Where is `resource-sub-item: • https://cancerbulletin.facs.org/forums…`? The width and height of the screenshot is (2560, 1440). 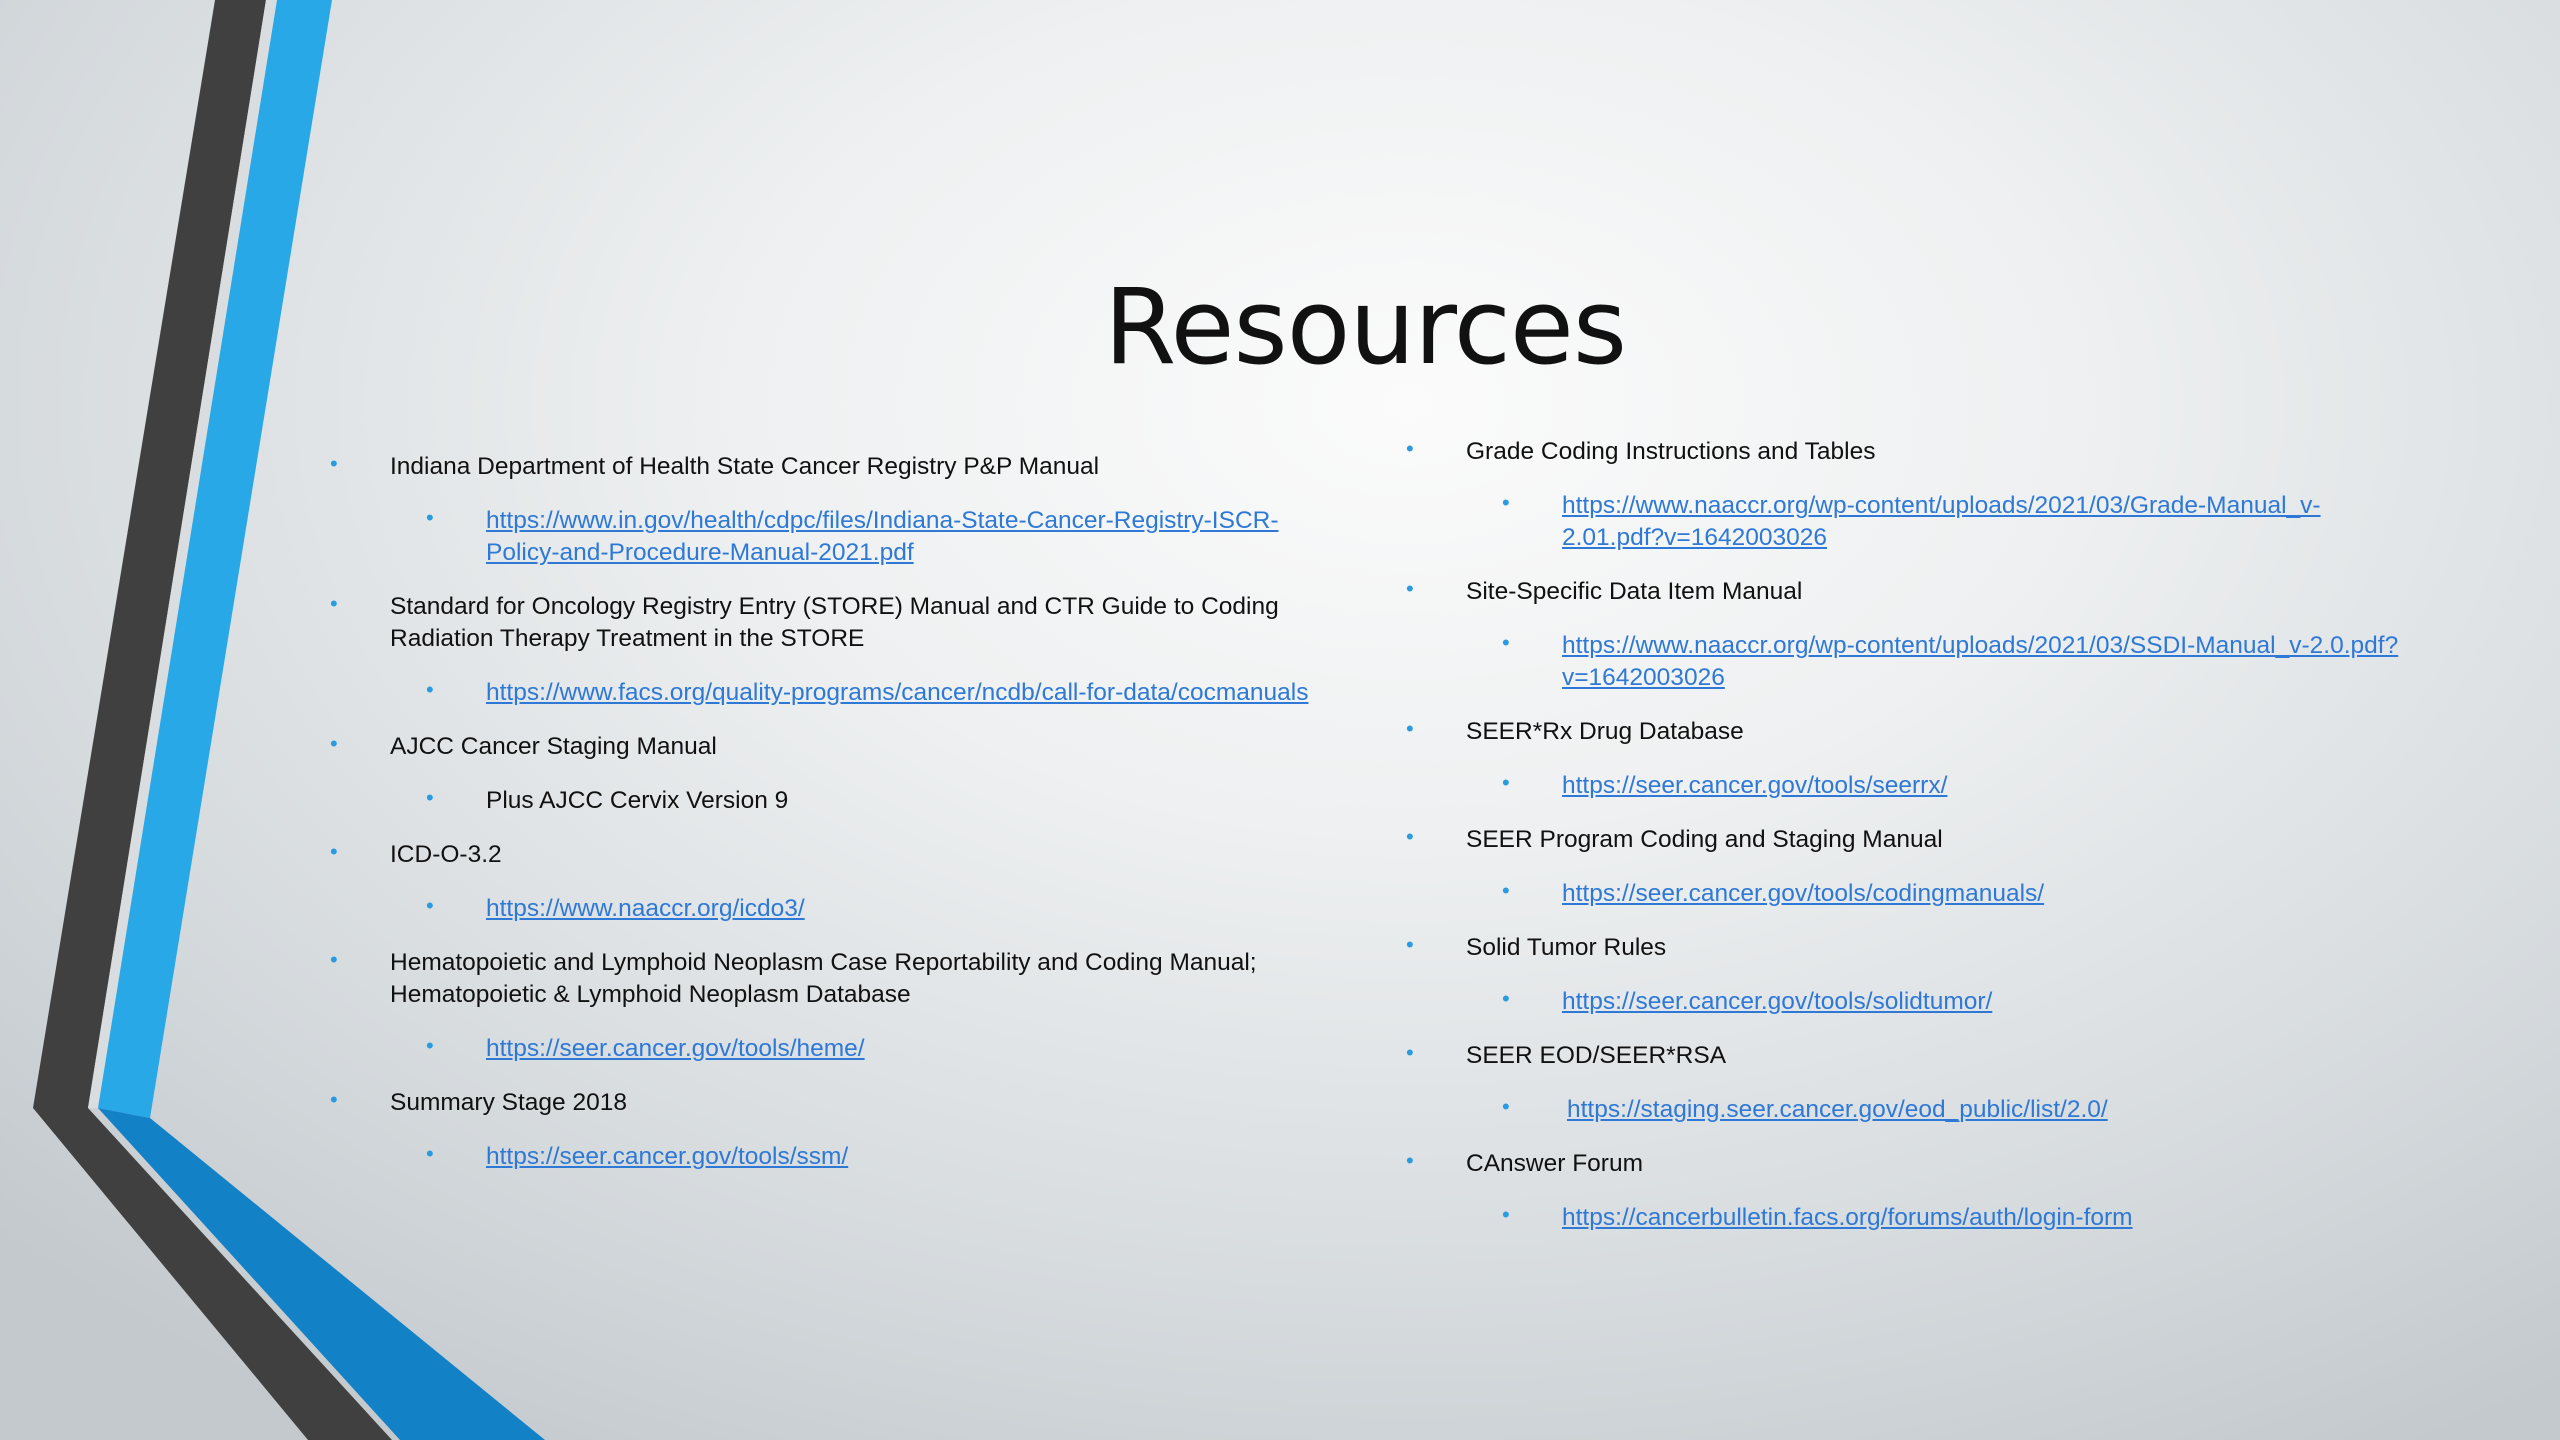 resource-sub-item: • https://cancerbulletin.facs.org/forums… is located at coordinates (1954, 1218).